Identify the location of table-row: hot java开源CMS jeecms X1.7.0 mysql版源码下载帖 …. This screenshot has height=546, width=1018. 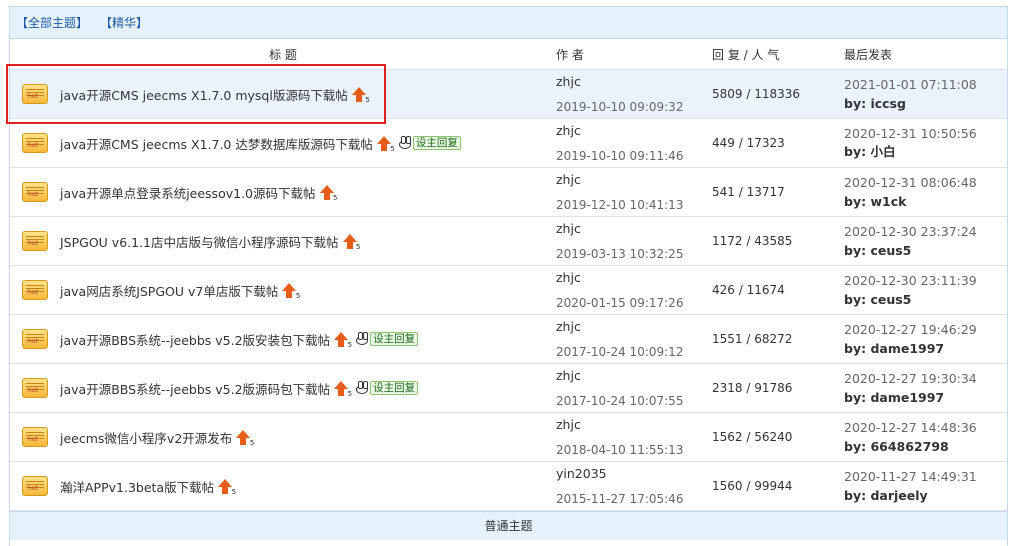
(508, 94).